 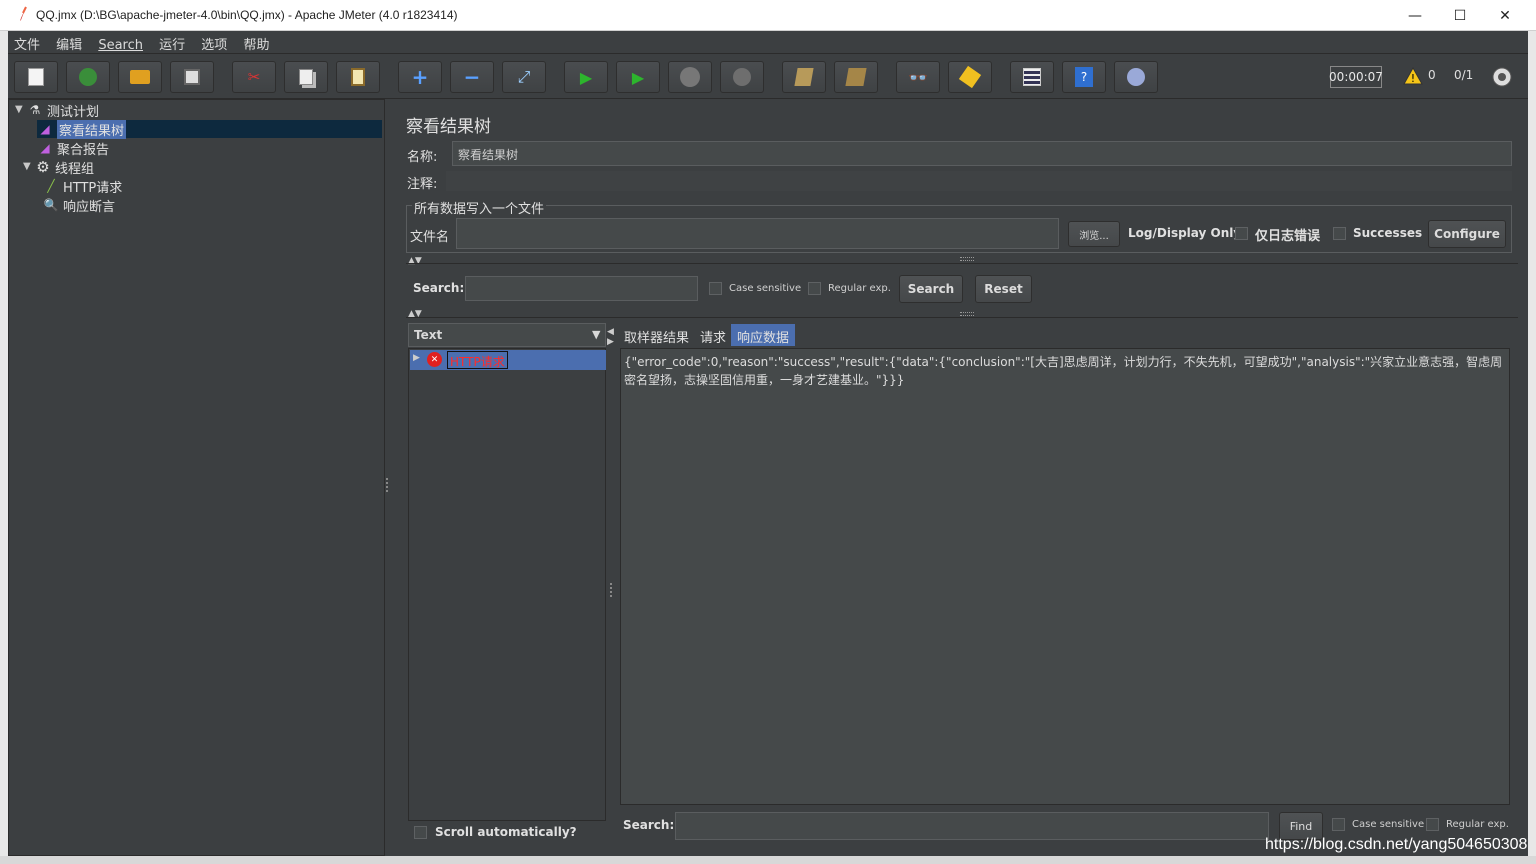 I want to click on clear-all-button, so click(x=856, y=77).